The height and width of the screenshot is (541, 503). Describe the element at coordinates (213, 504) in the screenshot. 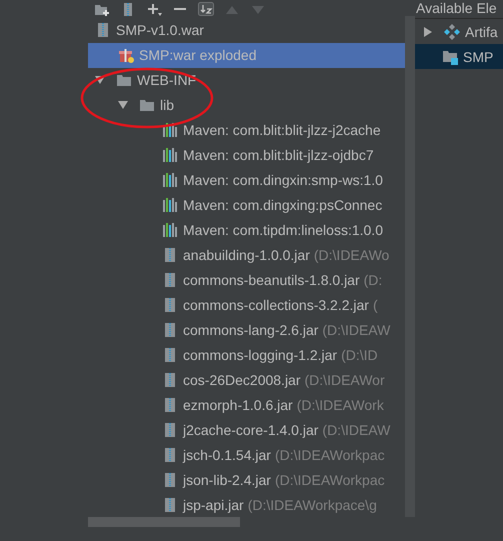

I see `tree-item-label: jsp-api.jar` at that location.